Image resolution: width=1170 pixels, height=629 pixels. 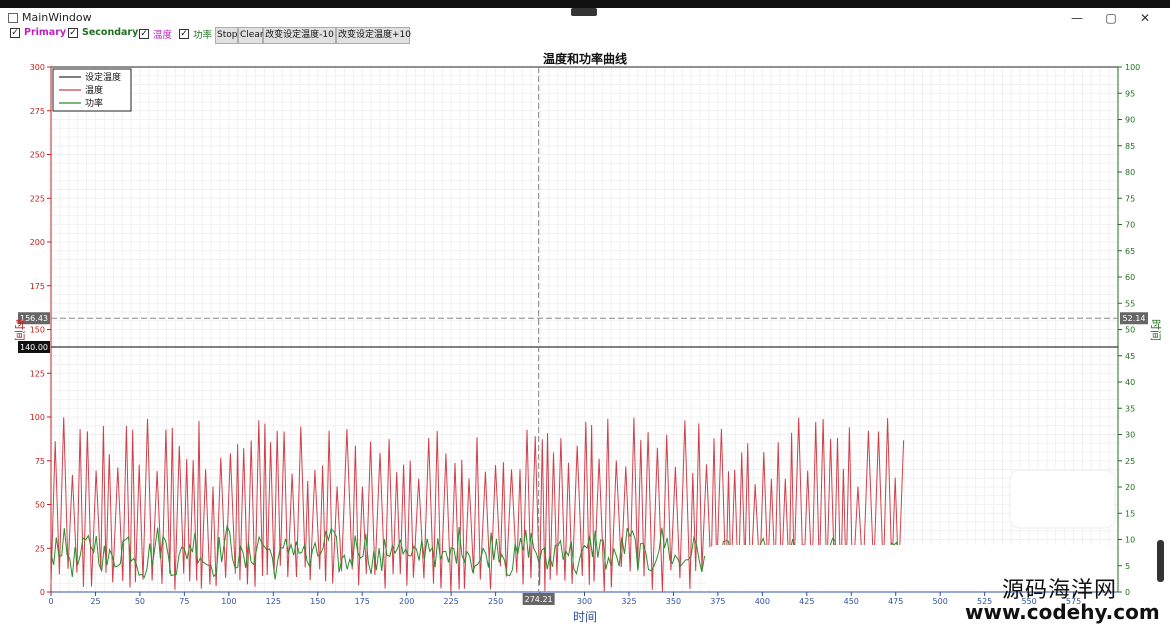 I want to click on y-right-tick-label: 80, so click(x=1130, y=172).